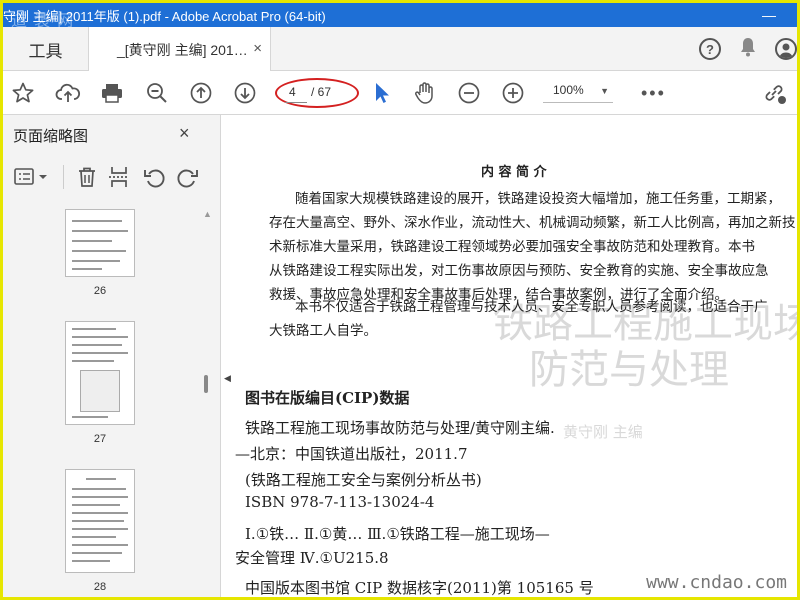  Describe the element at coordinates (184, 133) in the screenshot. I see `panel-close-icon: ×` at that location.